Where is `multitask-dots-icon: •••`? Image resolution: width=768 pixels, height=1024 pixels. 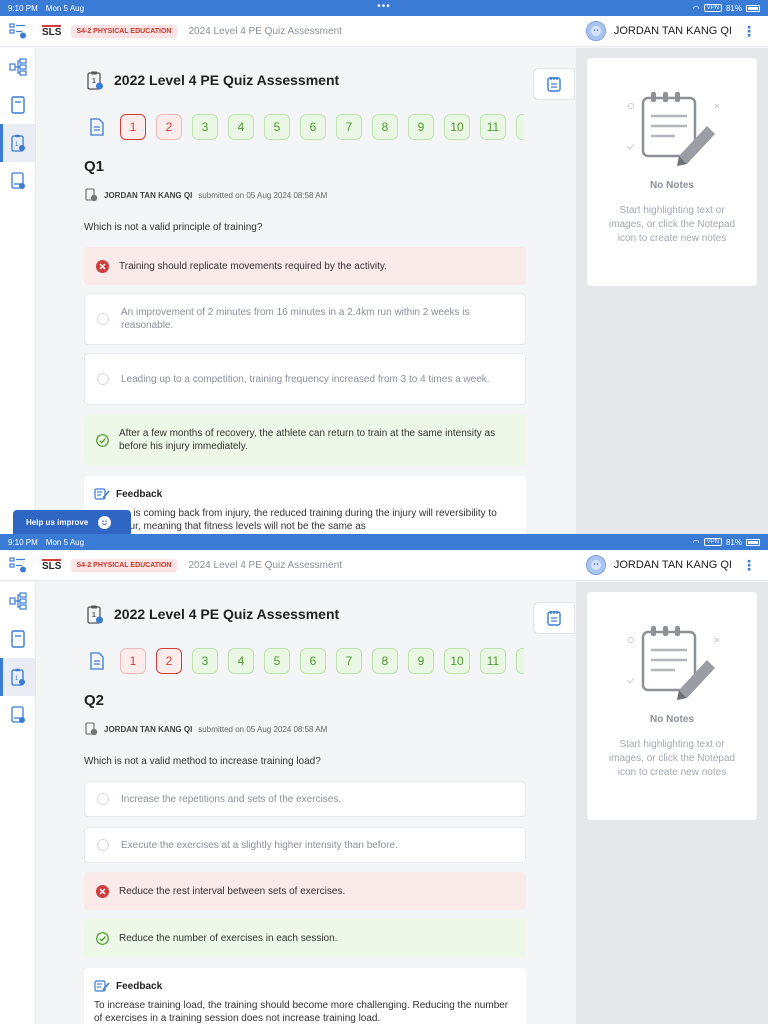
multitask-dots-icon: ••• is located at coordinates (384, 6).